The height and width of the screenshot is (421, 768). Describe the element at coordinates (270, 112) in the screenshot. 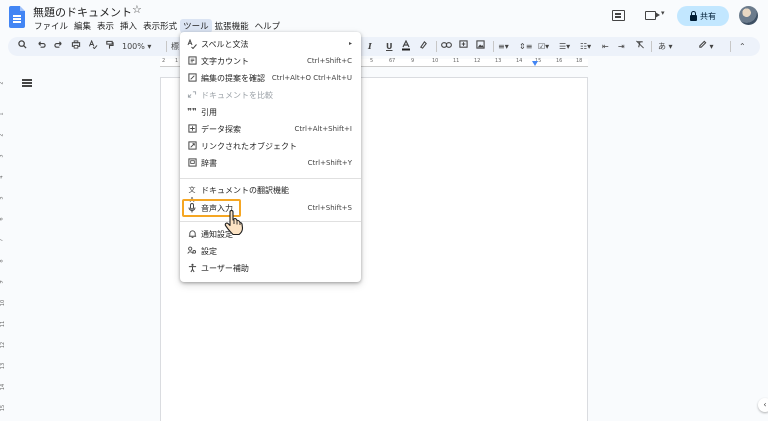

I see `menu-item-citations: ❞❞ 引用` at that location.